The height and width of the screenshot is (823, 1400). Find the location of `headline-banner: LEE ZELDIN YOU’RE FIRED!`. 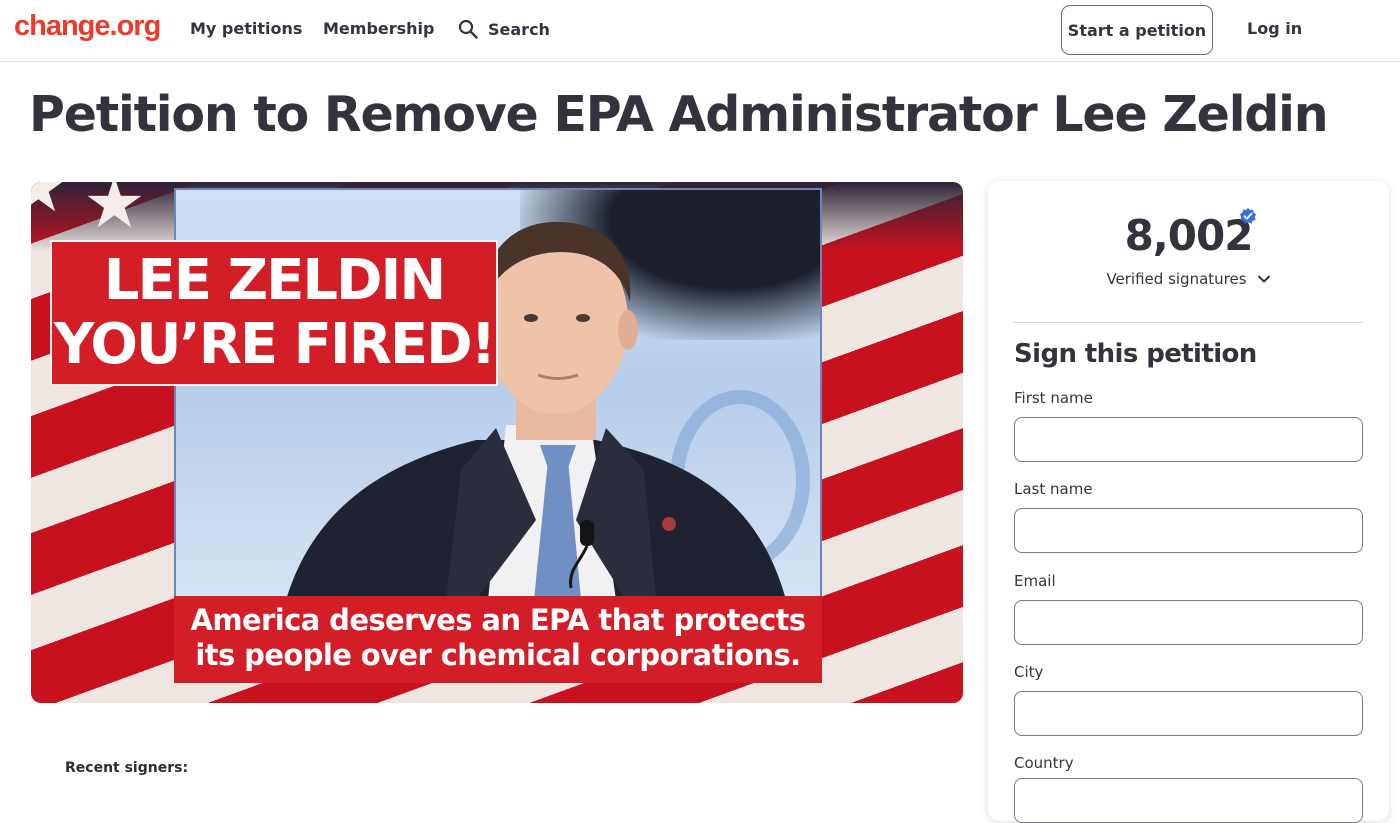

headline-banner: LEE ZELDIN YOU’RE FIRED! is located at coordinates (274, 313).